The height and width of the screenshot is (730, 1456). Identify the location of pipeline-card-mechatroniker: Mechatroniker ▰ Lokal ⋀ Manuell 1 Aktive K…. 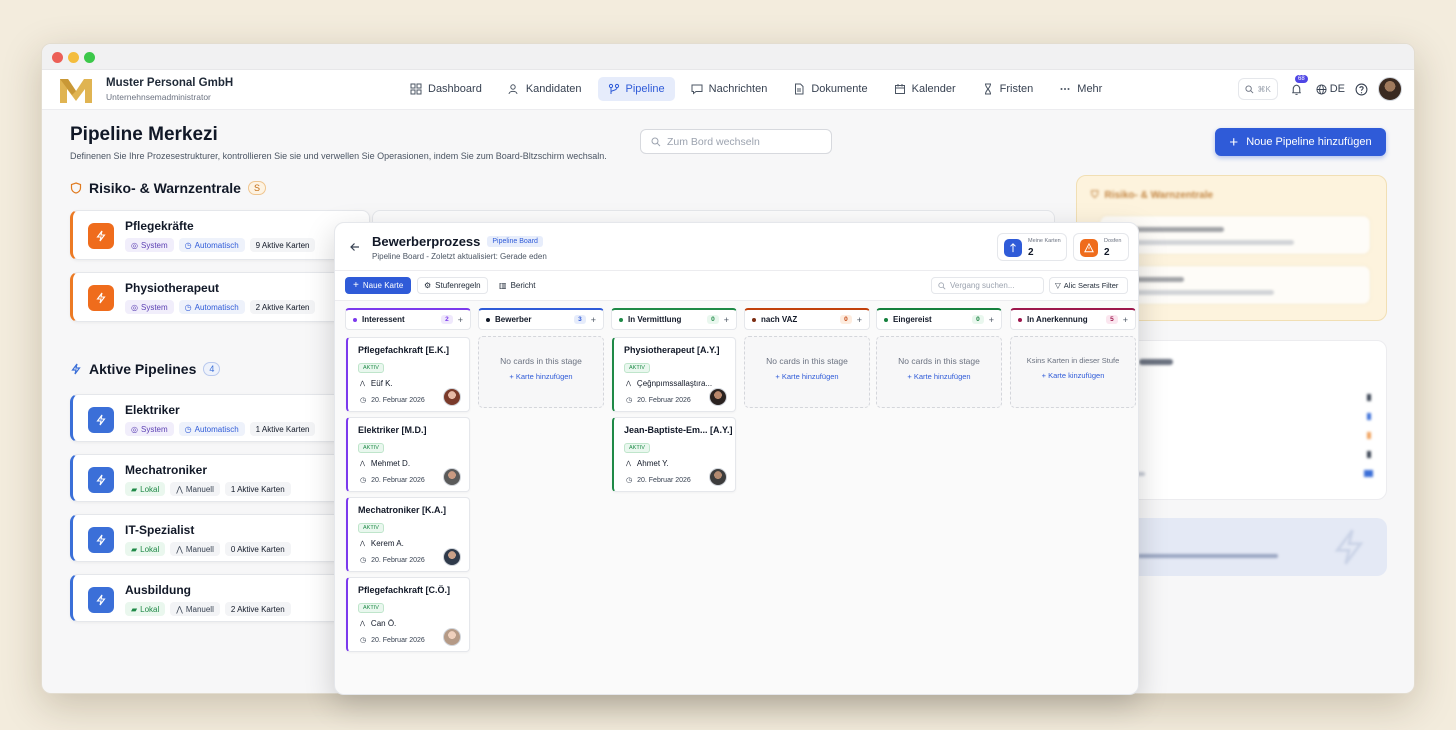
(220, 478).